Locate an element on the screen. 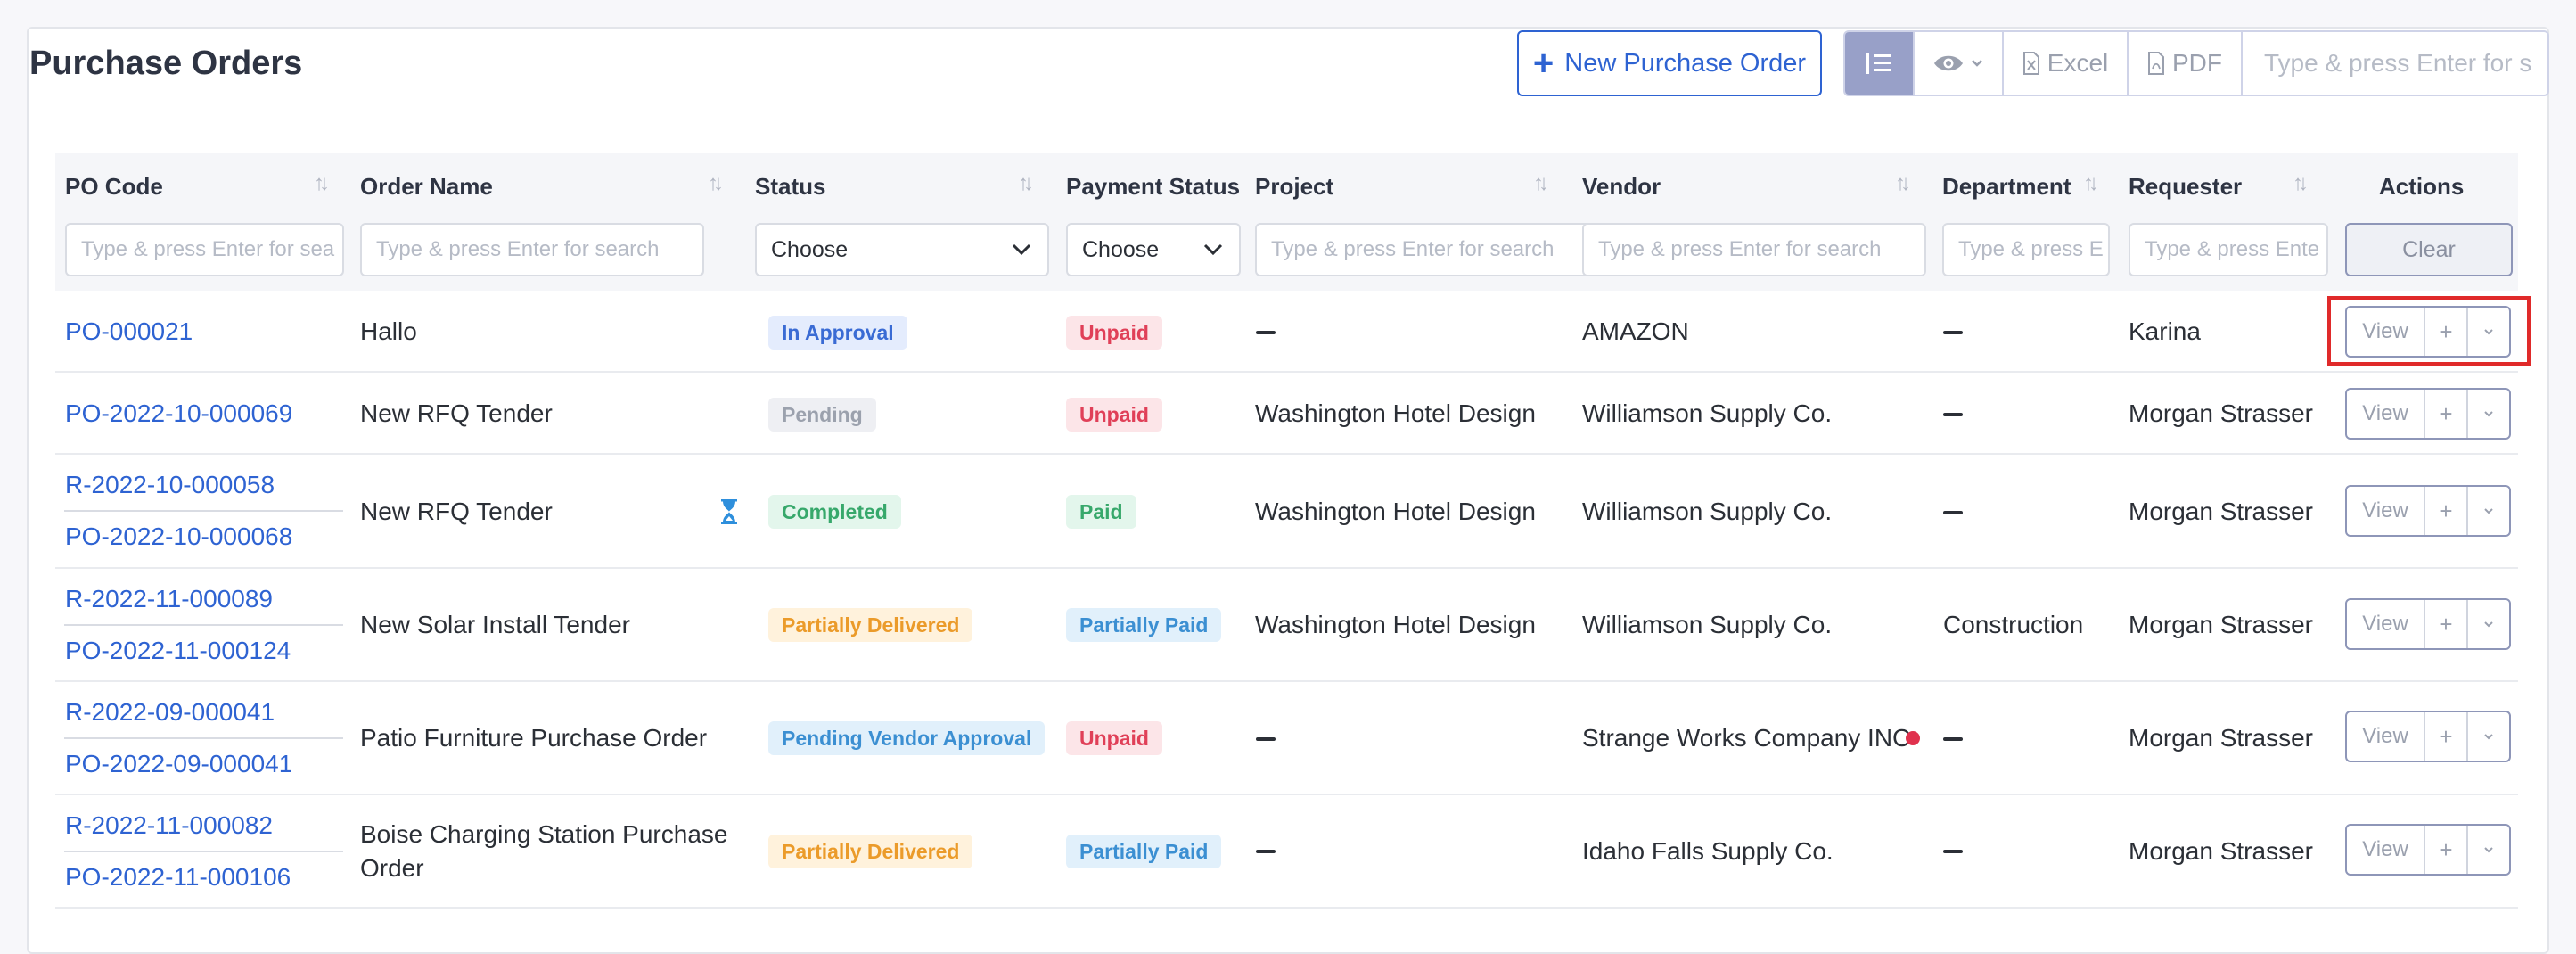  export-pdf-label: PDF is located at coordinates (2197, 63).